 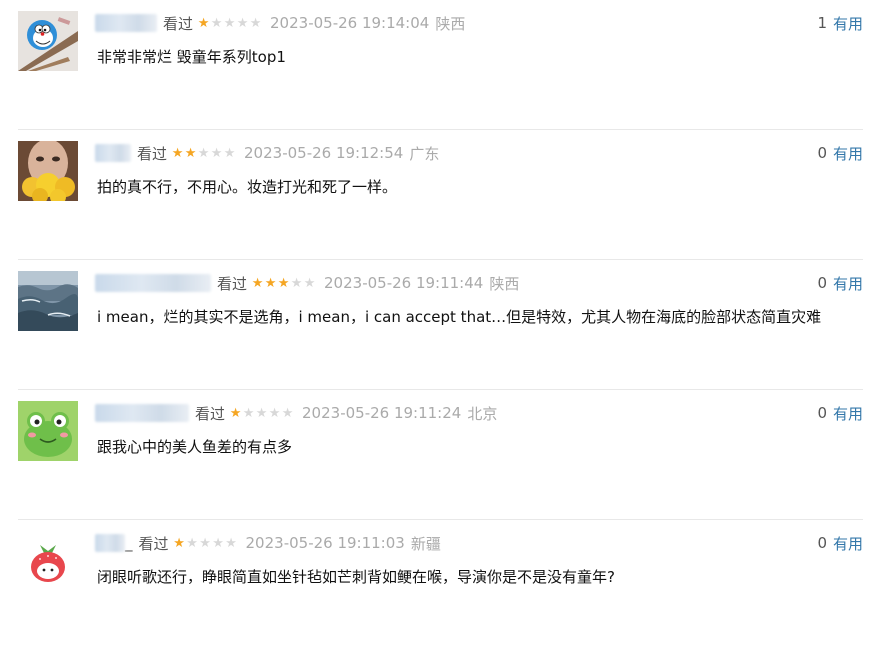 I want to click on girl-with-flowers-avatar, so click(x=48, y=171).